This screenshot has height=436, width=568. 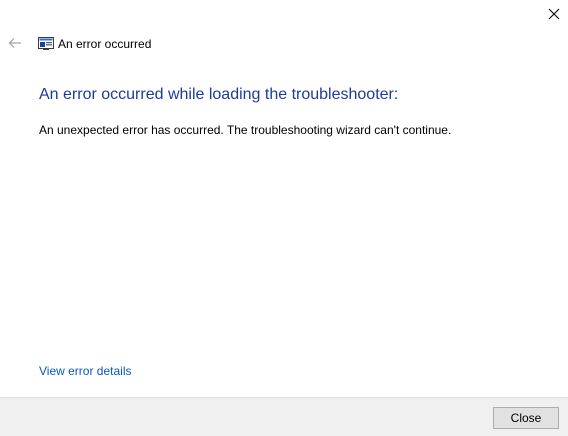 What do you see at coordinates (105, 44) in the screenshot?
I see `window-title: An error occurred` at bounding box center [105, 44].